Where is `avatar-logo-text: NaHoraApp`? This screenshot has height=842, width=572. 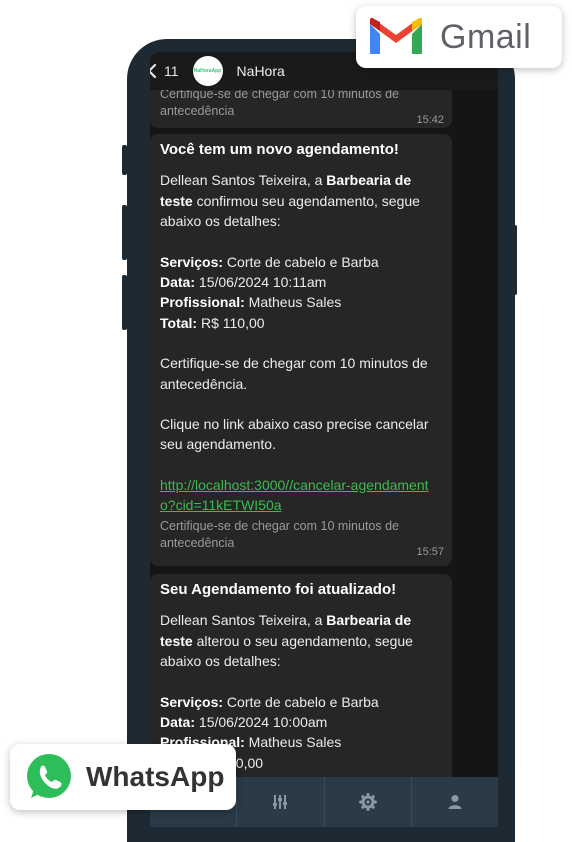 avatar-logo-text: NaHoraApp is located at coordinates (207, 71).